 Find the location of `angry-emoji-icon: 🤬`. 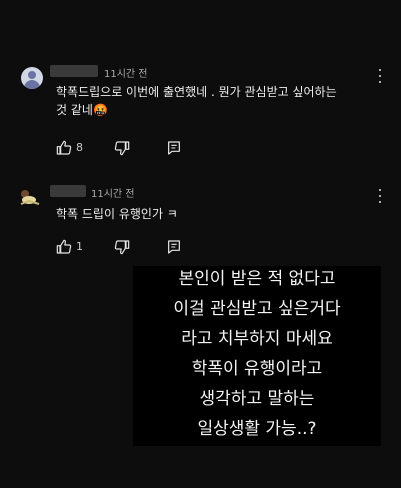

angry-emoji-icon: 🤬 is located at coordinates (100, 110).